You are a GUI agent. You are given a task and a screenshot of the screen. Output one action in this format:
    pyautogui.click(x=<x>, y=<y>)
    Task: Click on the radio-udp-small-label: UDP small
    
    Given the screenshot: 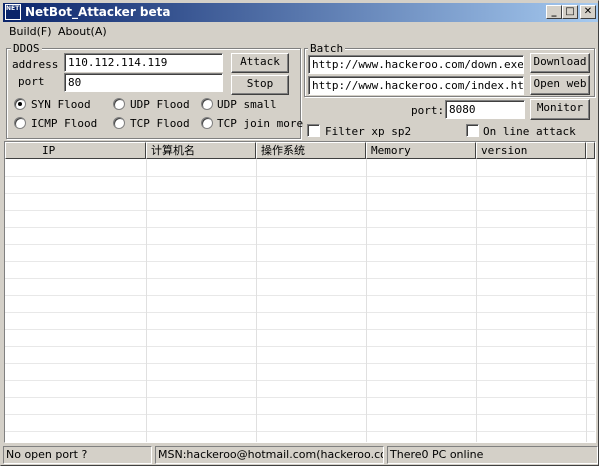 What is the action you would take?
    pyautogui.click(x=247, y=104)
    